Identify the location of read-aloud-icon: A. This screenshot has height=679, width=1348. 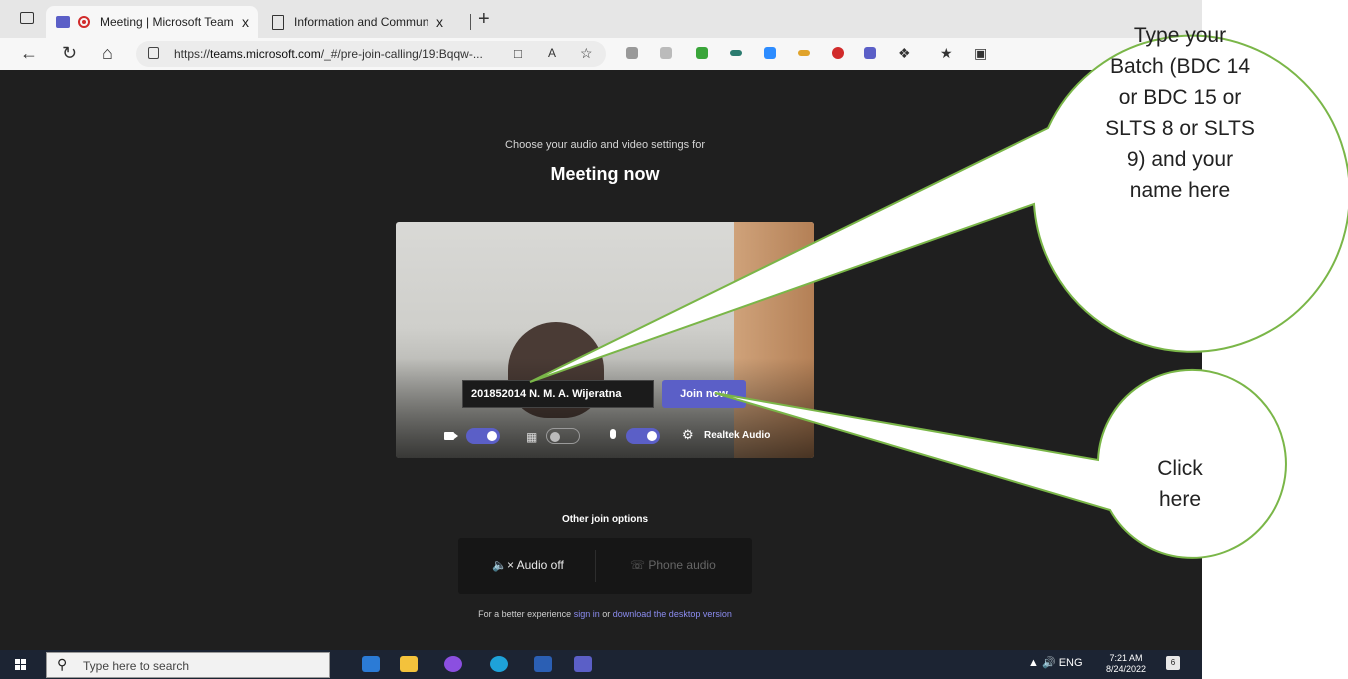
(552, 53).